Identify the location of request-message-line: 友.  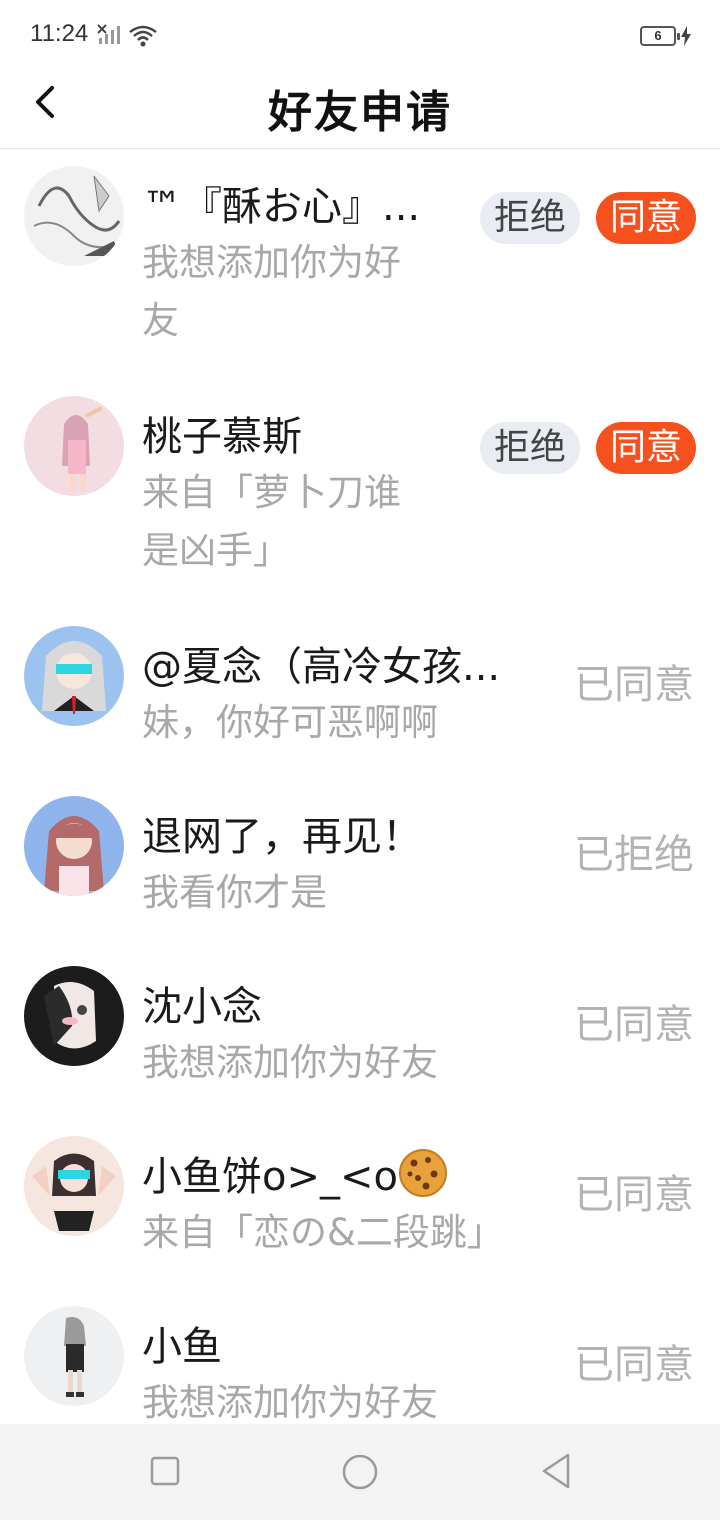
(160, 320).